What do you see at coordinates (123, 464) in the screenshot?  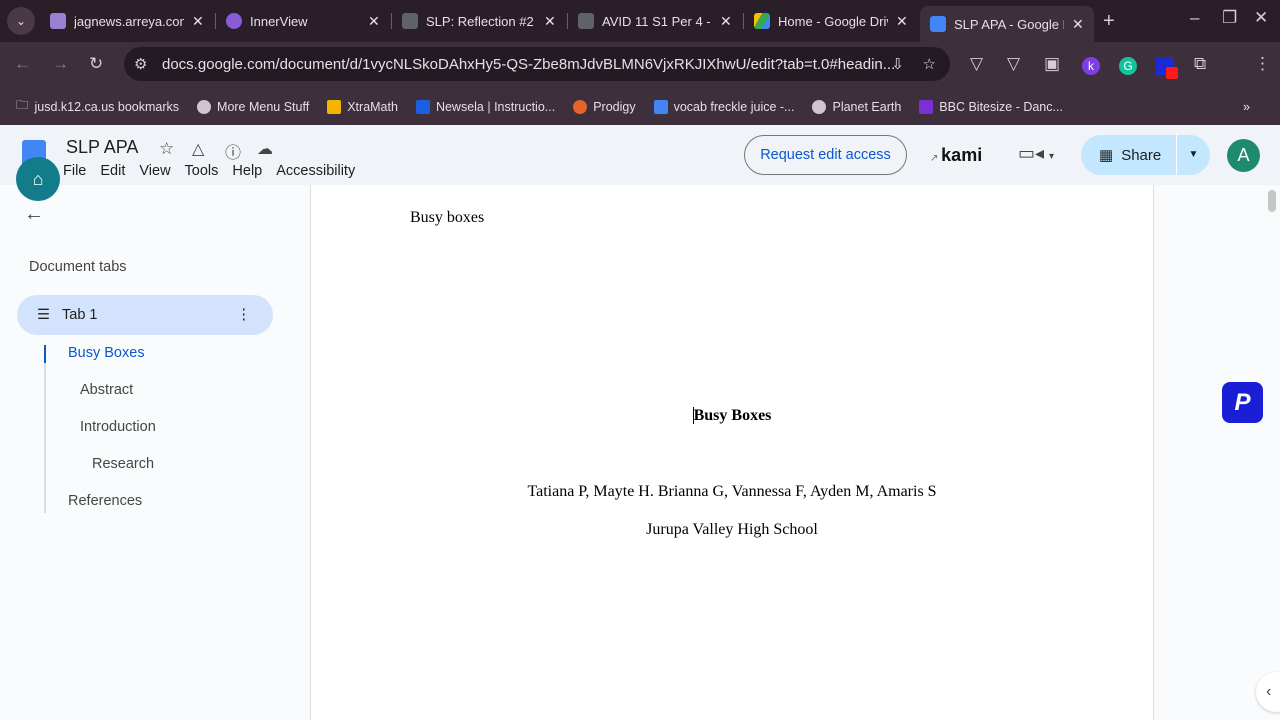 I see `outline-item-research: Research` at bounding box center [123, 464].